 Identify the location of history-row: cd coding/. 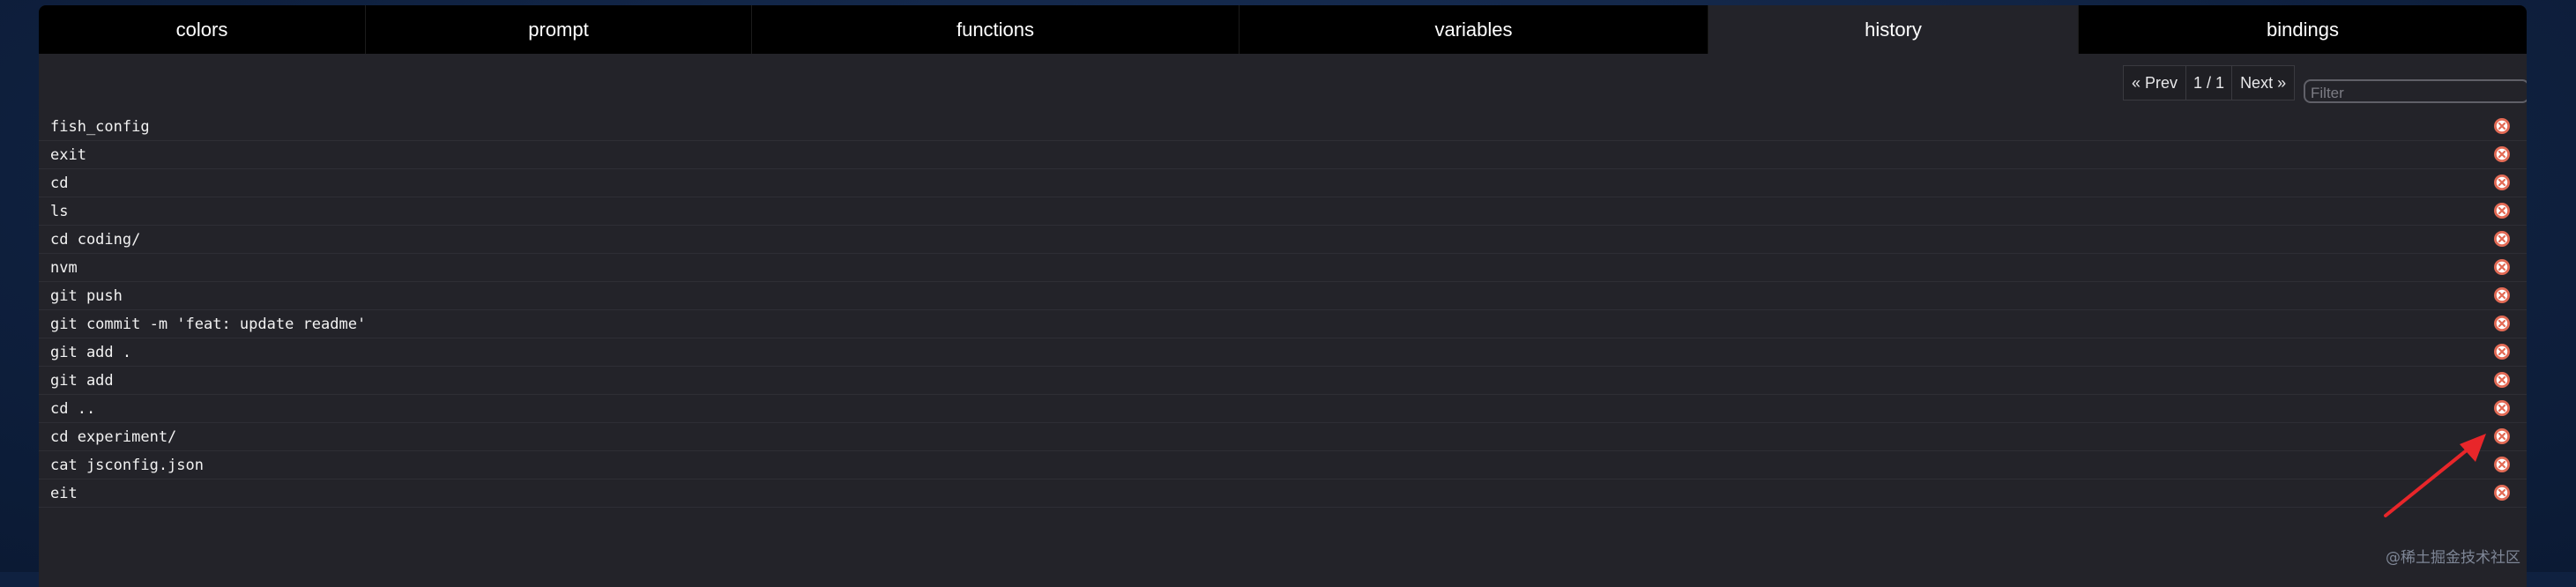
(1283, 240).